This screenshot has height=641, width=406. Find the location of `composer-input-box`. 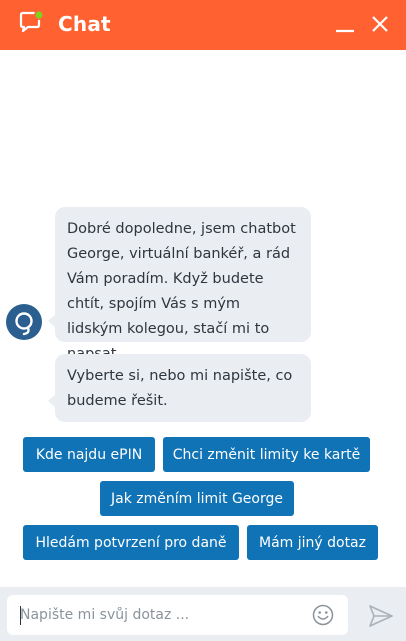

composer-input-box is located at coordinates (177, 615).